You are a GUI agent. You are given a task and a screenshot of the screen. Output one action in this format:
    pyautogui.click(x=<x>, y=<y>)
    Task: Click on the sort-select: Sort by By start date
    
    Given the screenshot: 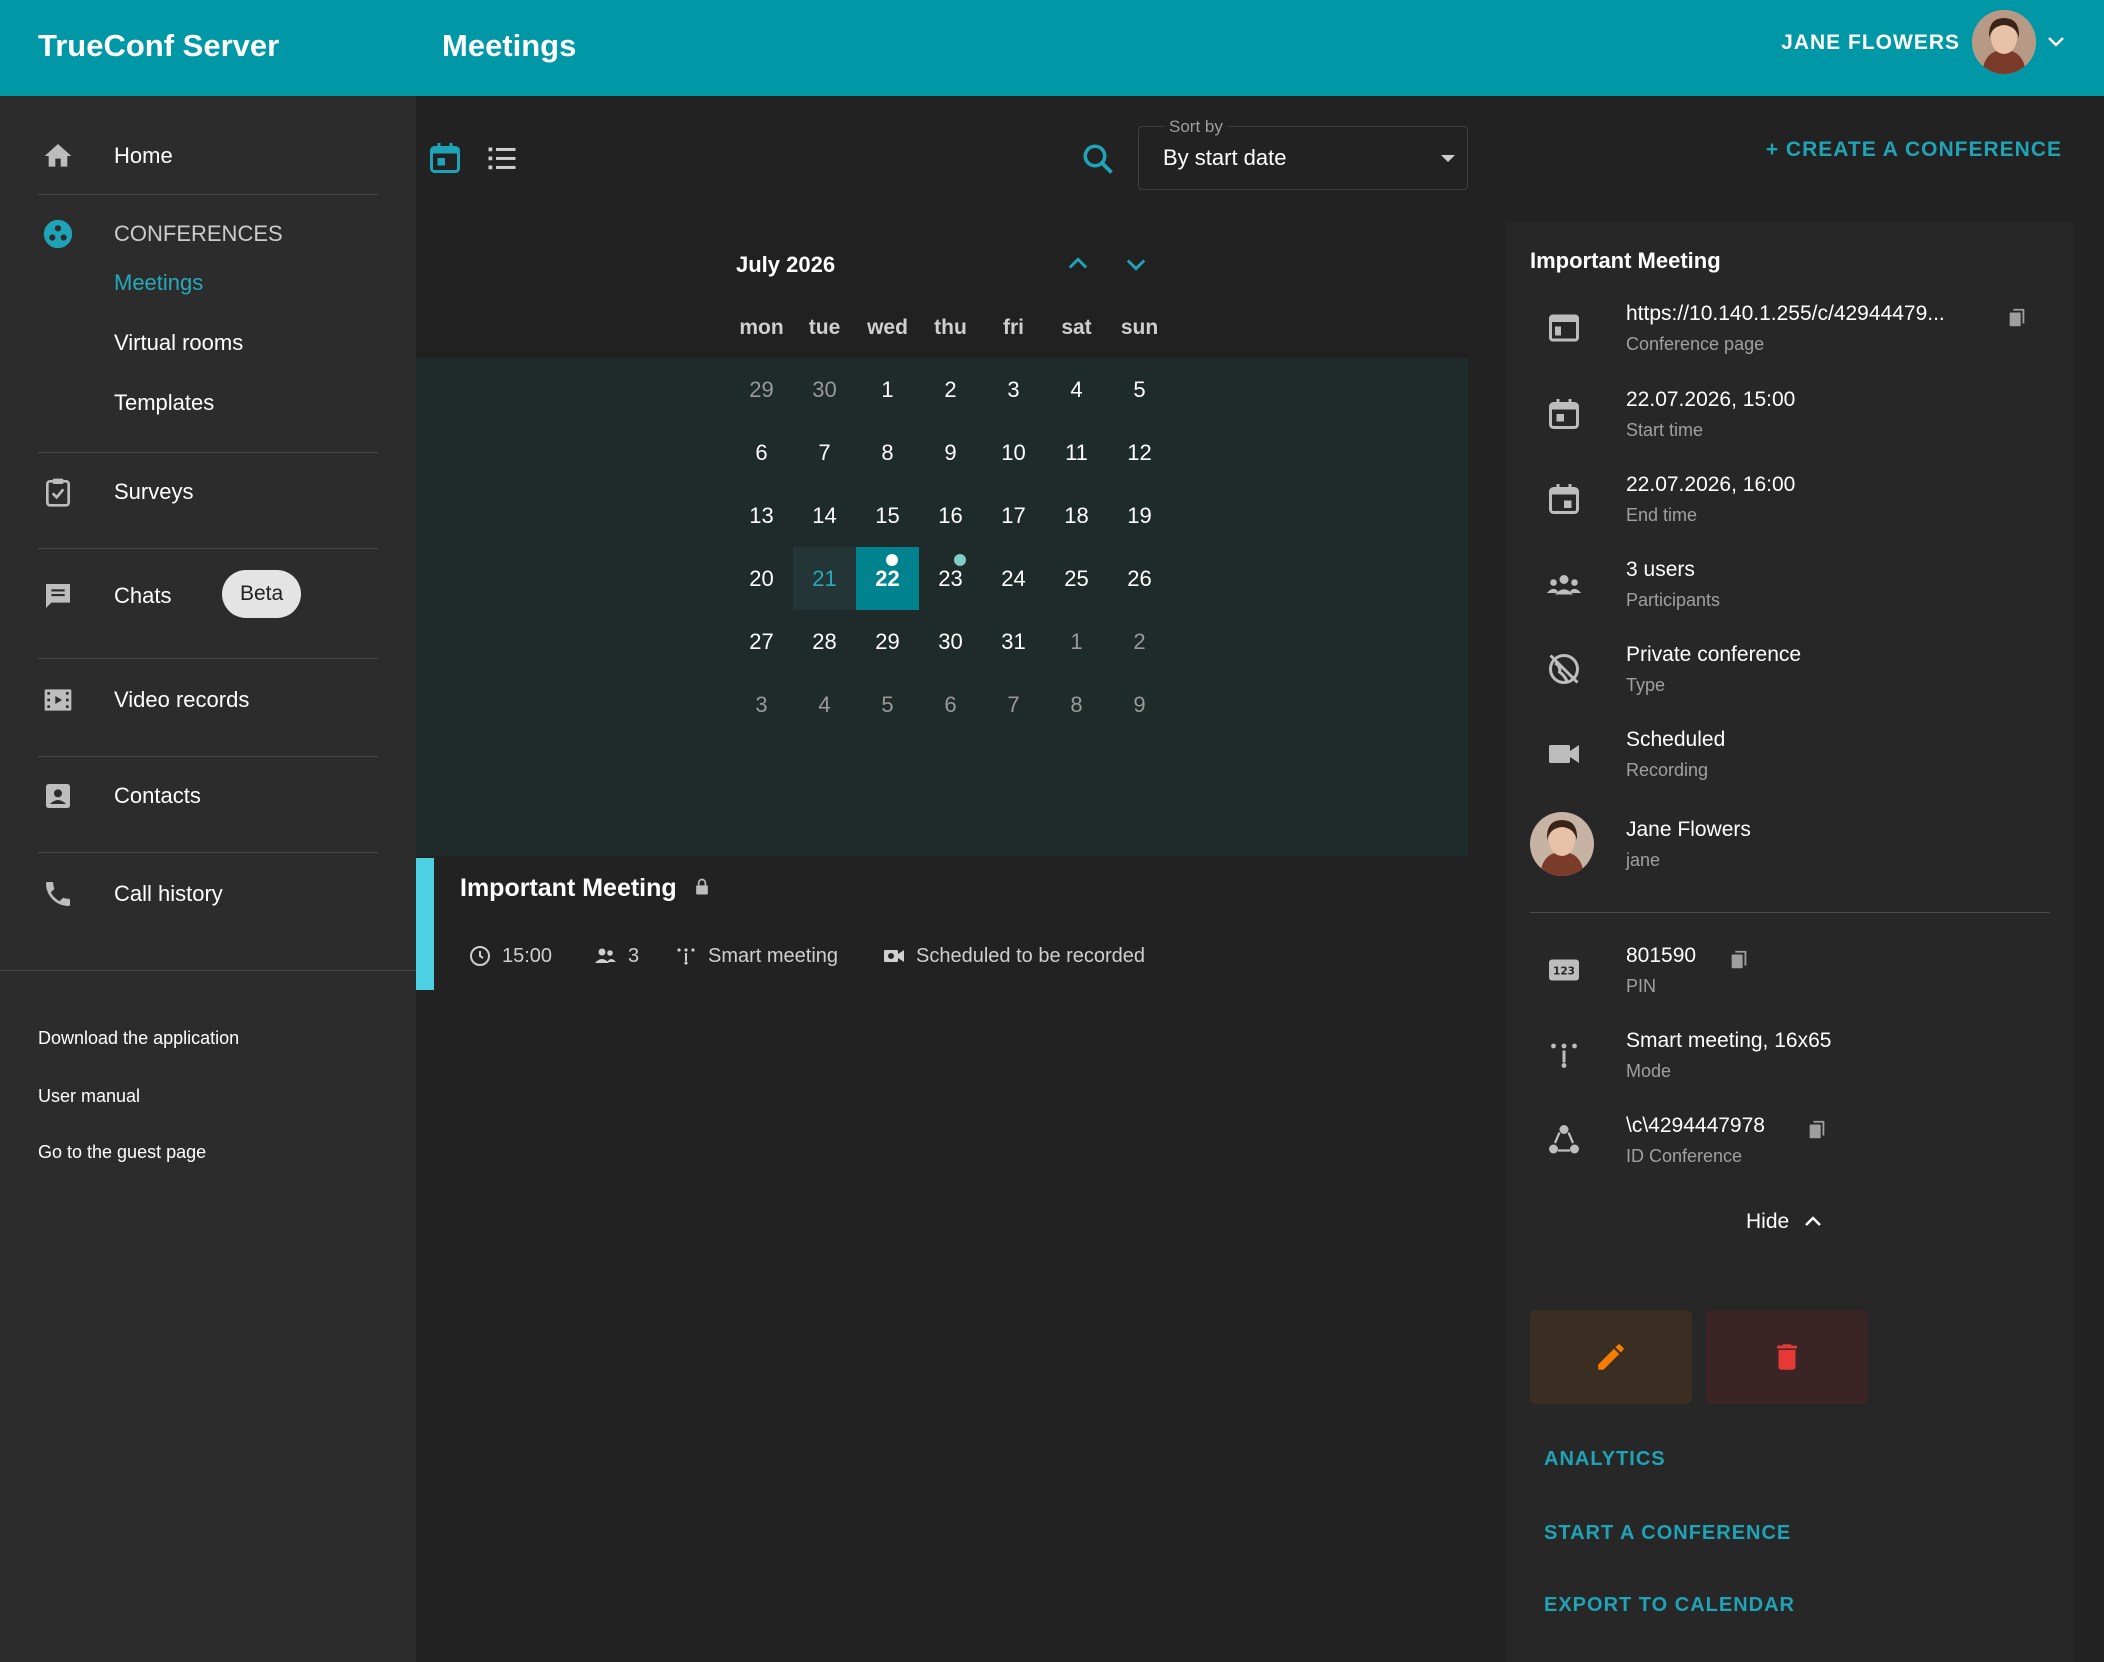 What is the action you would take?
    pyautogui.click(x=1303, y=153)
    